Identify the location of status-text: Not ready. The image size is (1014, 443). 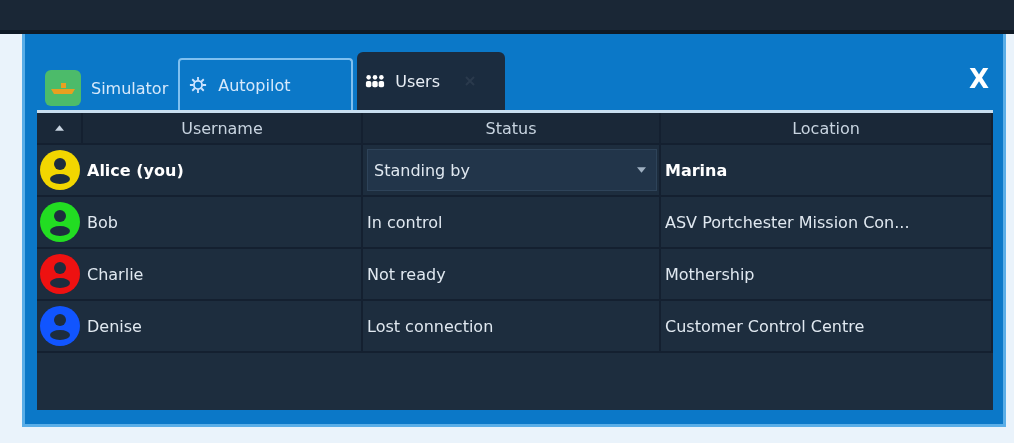
(406, 274).